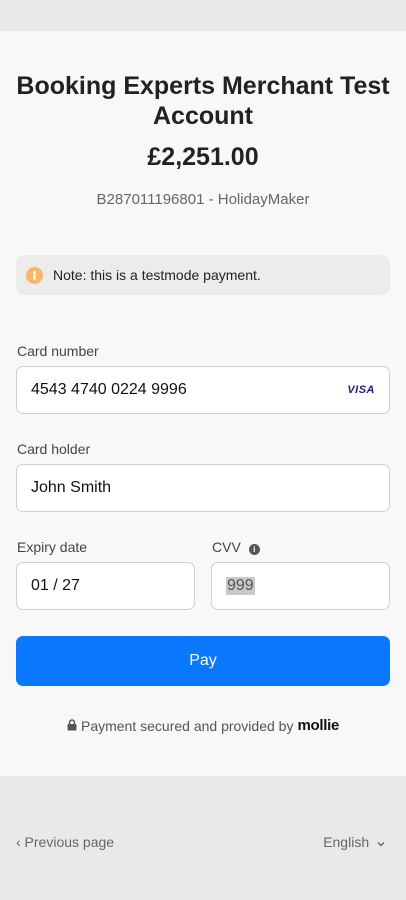  What do you see at coordinates (72, 726) in the screenshot?
I see `lock-icon` at bounding box center [72, 726].